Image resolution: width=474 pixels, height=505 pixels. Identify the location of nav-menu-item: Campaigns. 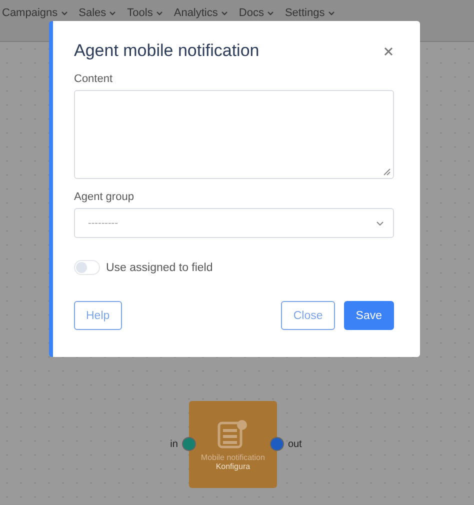
(35, 13).